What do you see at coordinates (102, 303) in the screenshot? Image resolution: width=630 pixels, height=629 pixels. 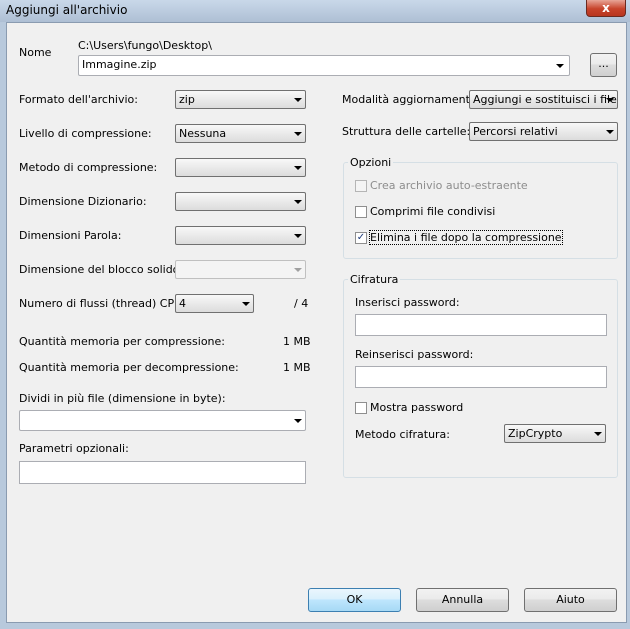 I see `threads-label: Numero di flussi (thread) CPU:` at bounding box center [102, 303].